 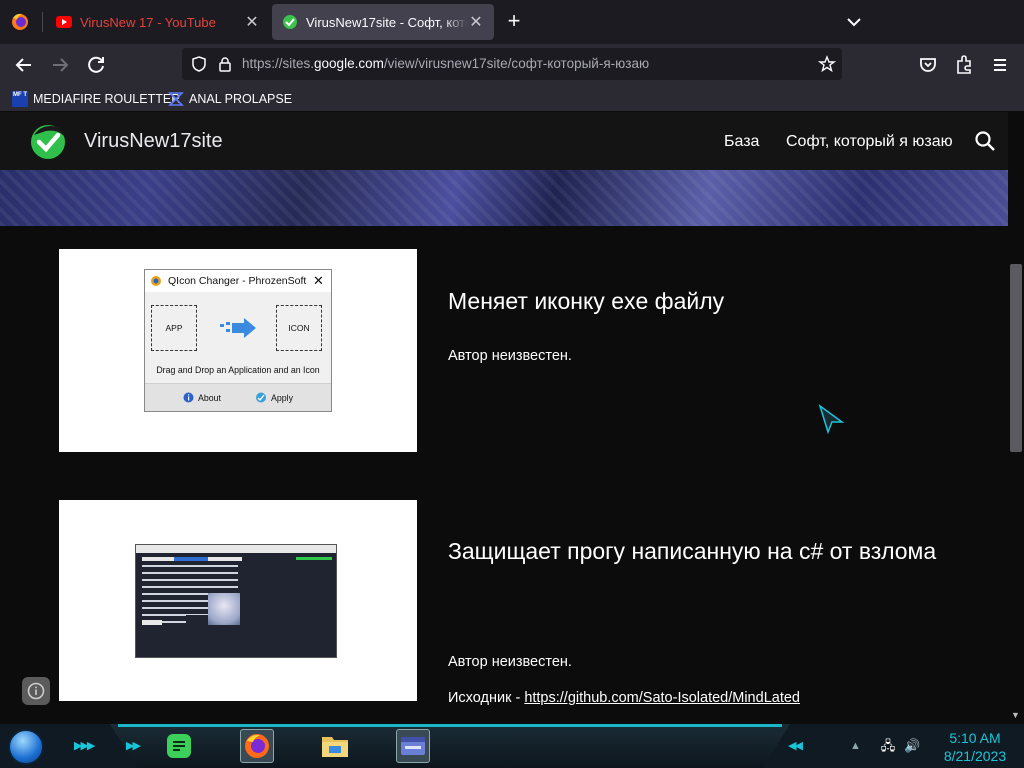 I want to click on arrow-right-icon, so click(x=238, y=328).